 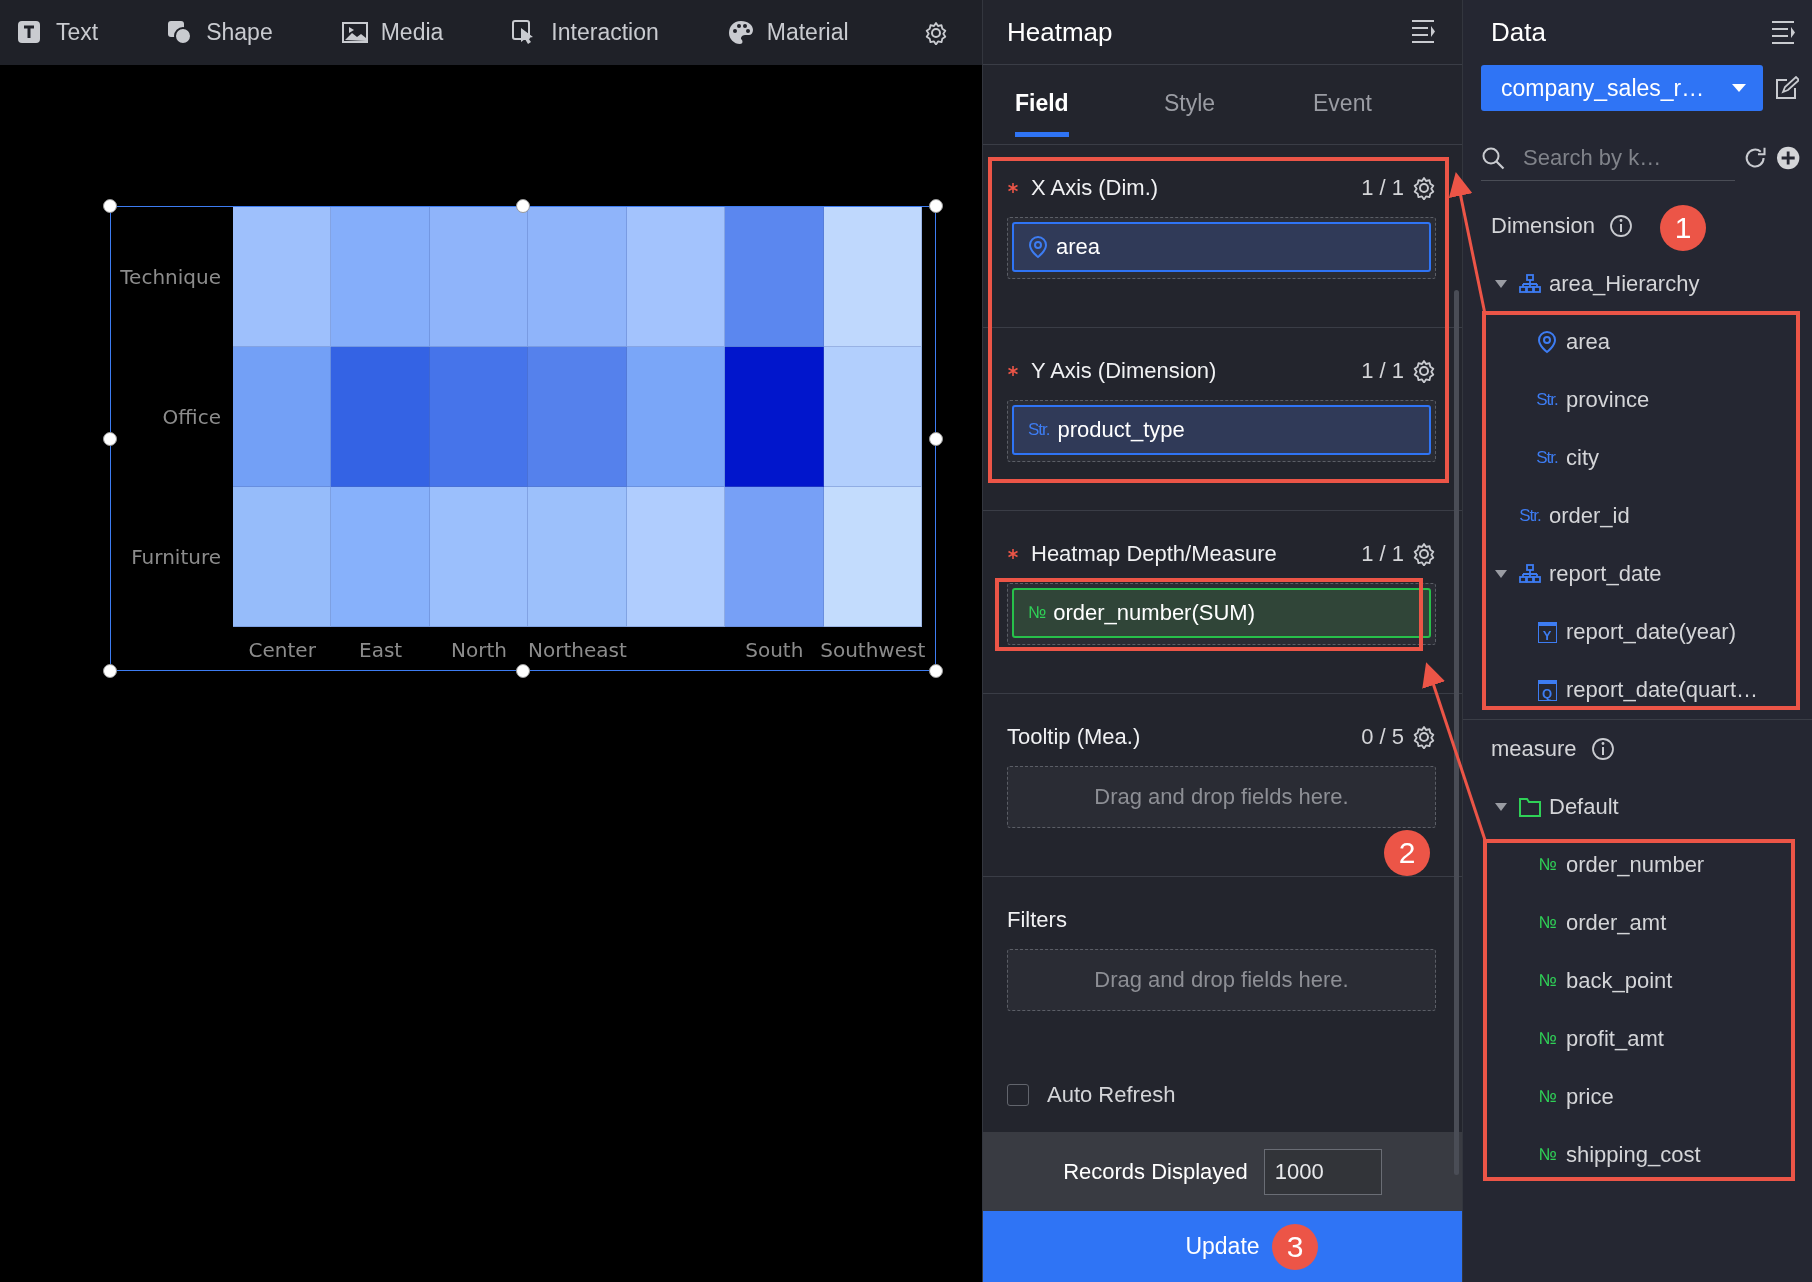 What do you see at coordinates (1787, 88) in the screenshot?
I see `edit-icon` at bounding box center [1787, 88].